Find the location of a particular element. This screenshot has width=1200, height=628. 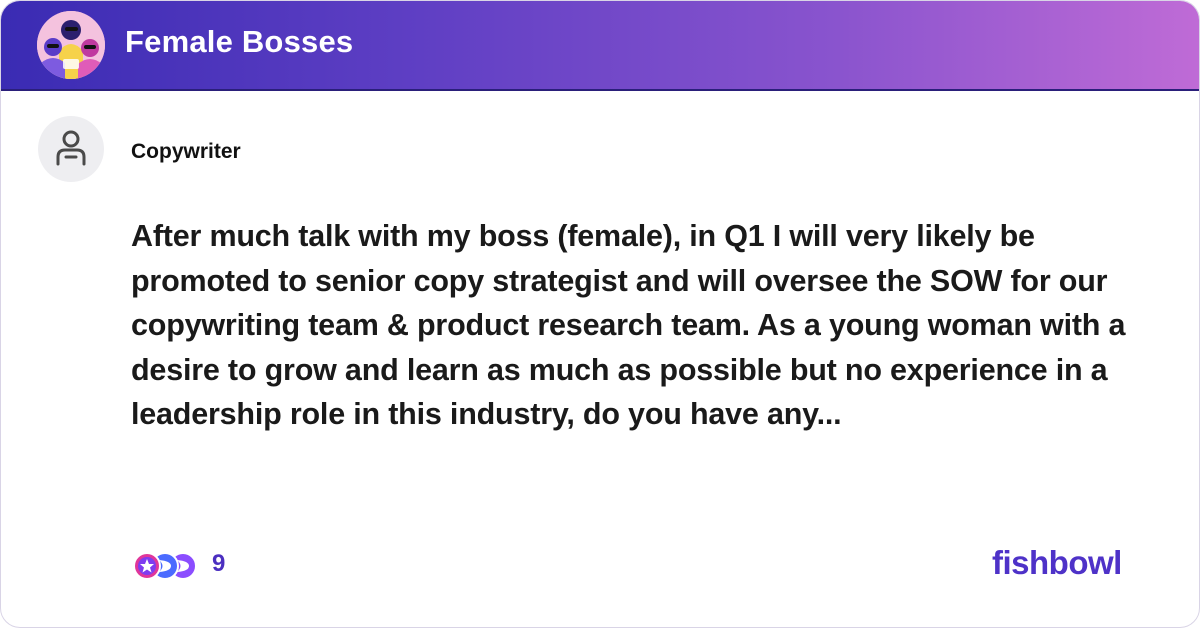

reactions-group is located at coordinates (166, 566).